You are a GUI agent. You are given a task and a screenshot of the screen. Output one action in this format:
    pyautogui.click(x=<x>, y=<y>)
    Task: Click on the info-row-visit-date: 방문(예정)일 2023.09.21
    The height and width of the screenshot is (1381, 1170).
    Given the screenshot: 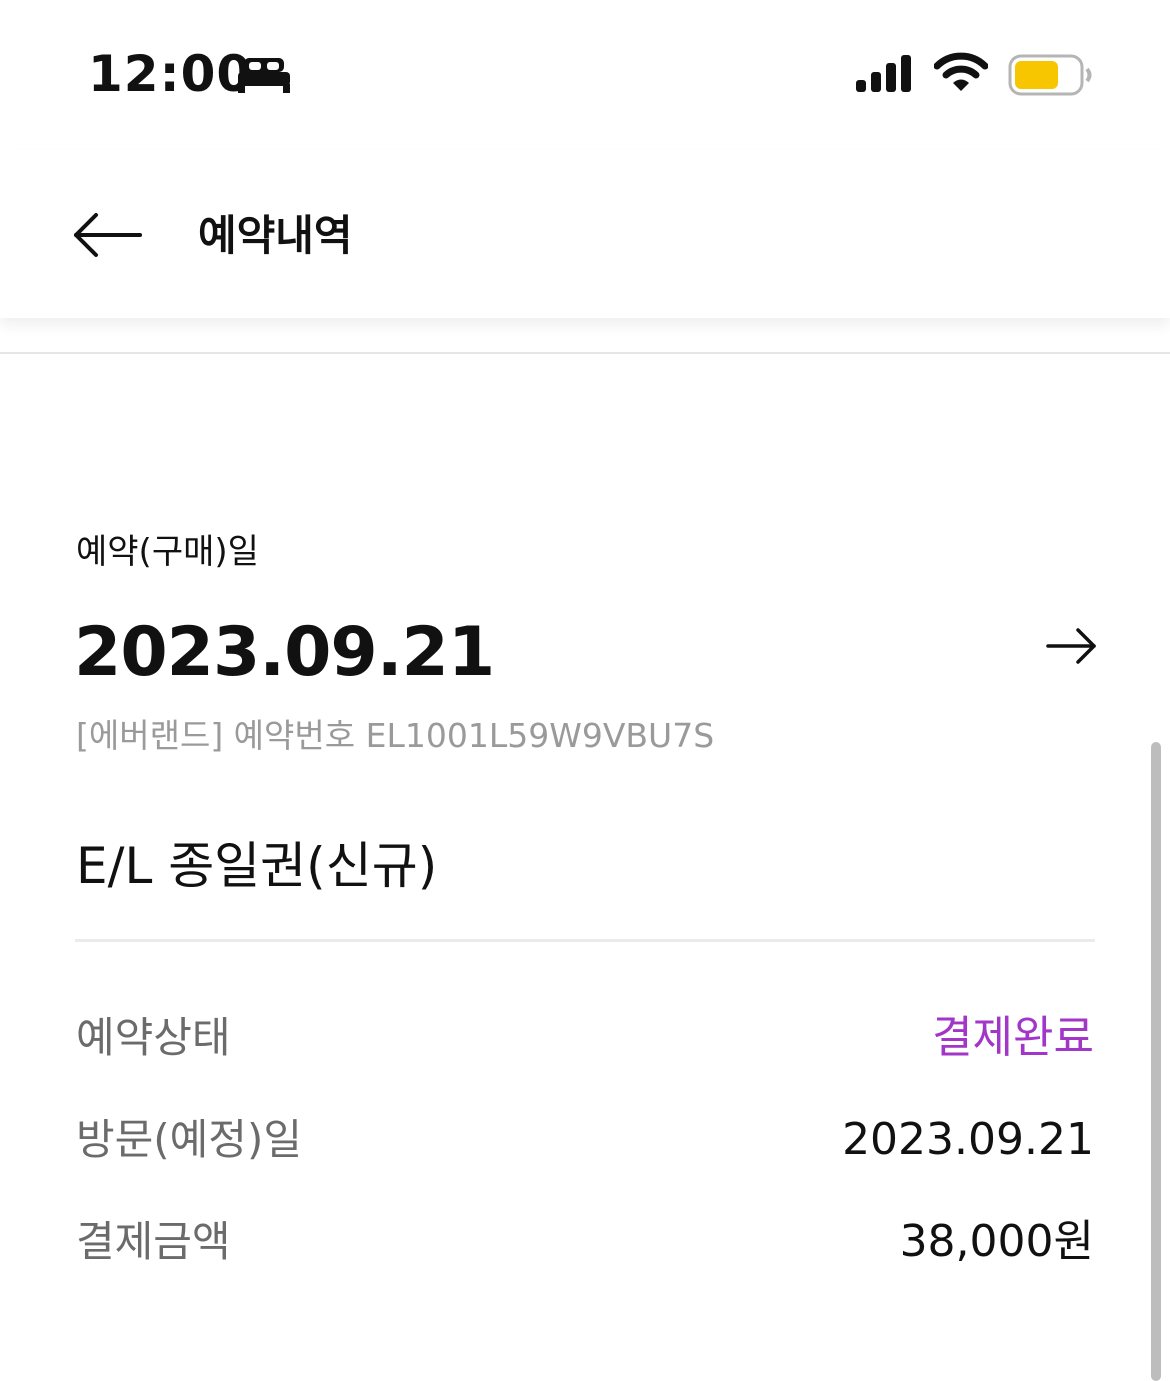 What is the action you would take?
    pyautogui.click(x=585, y=1140)
    